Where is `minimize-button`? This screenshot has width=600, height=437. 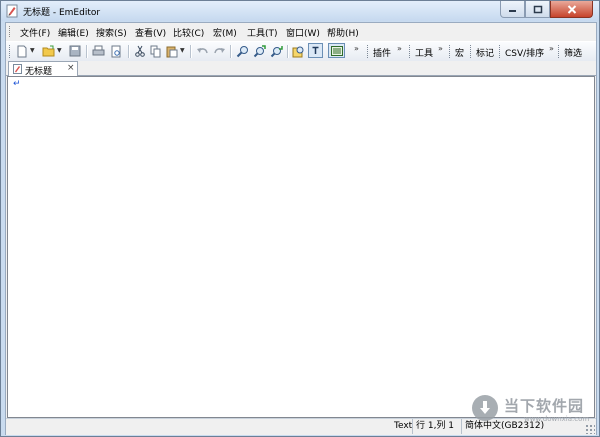 minimize-button is located at coordinates (512, 9).